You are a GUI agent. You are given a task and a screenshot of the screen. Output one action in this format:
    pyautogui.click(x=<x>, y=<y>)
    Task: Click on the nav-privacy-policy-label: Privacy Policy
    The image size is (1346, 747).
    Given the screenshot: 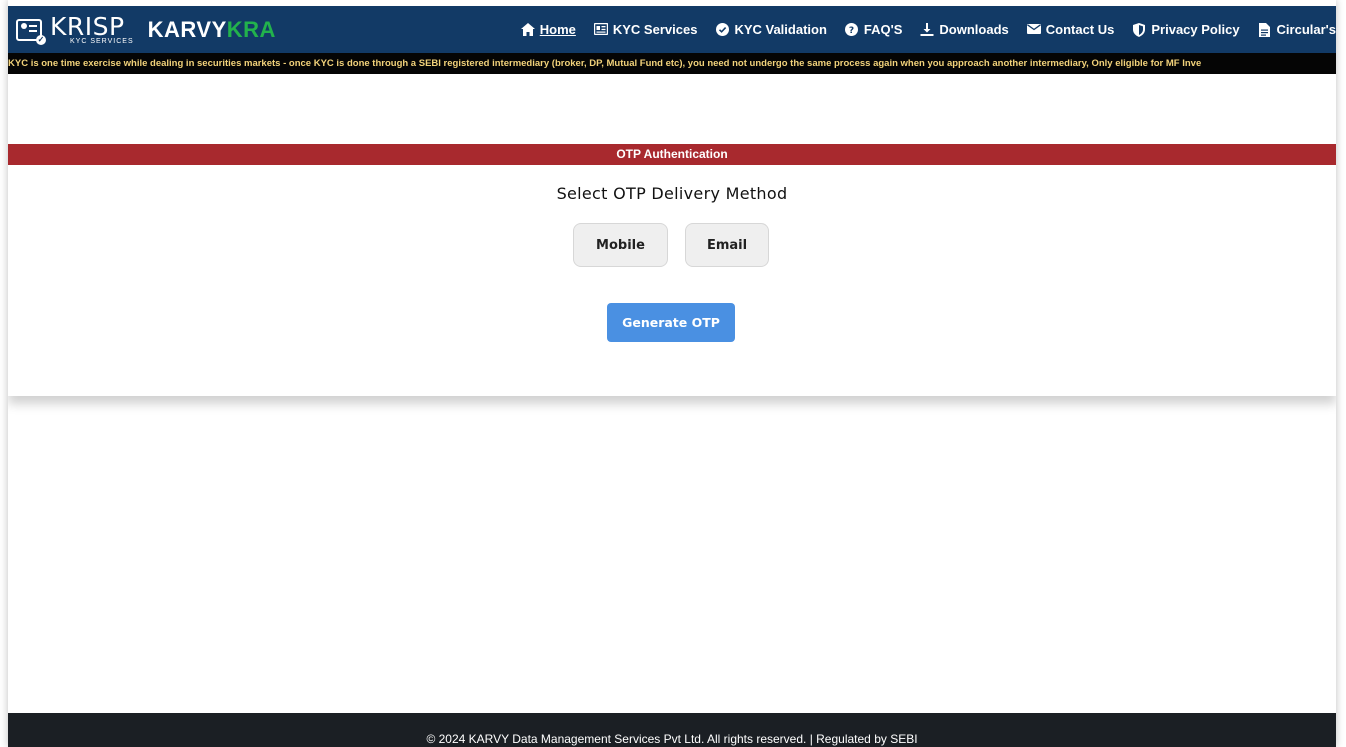 What is the action you would take?
    pyautogui.click(x=1195, y=29)
    